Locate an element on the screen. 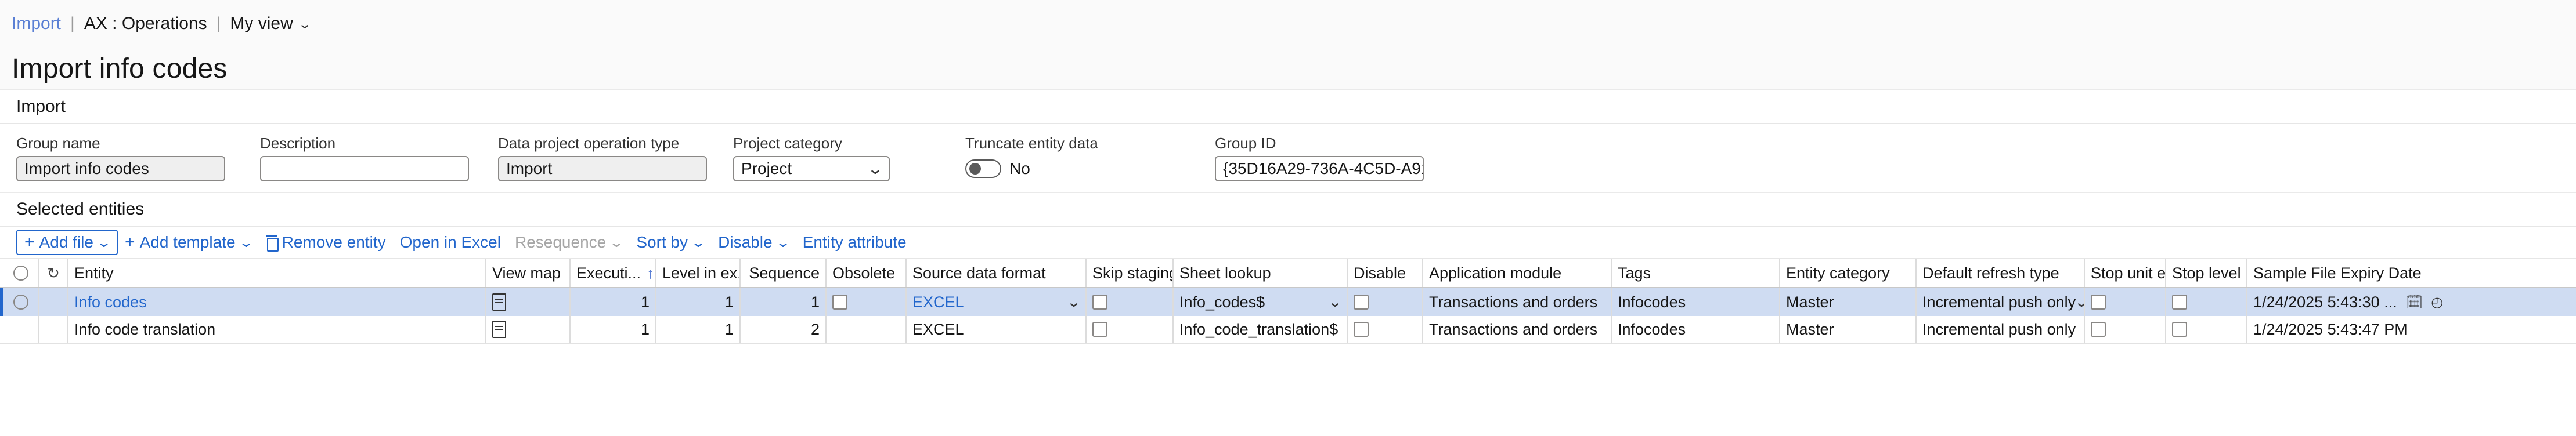 This screenshot has height=436, width=2576. disable-button: Disable ⌄ is located at coordinates (753, 242).